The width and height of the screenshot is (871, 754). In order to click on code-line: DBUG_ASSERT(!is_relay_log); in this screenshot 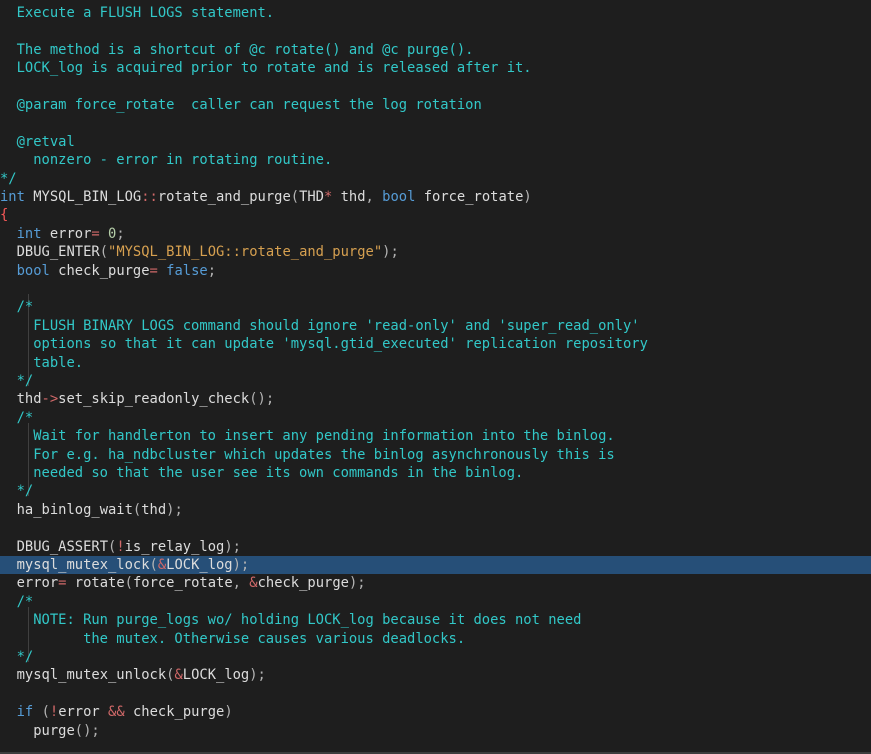, I will do `click(435, 547)`.